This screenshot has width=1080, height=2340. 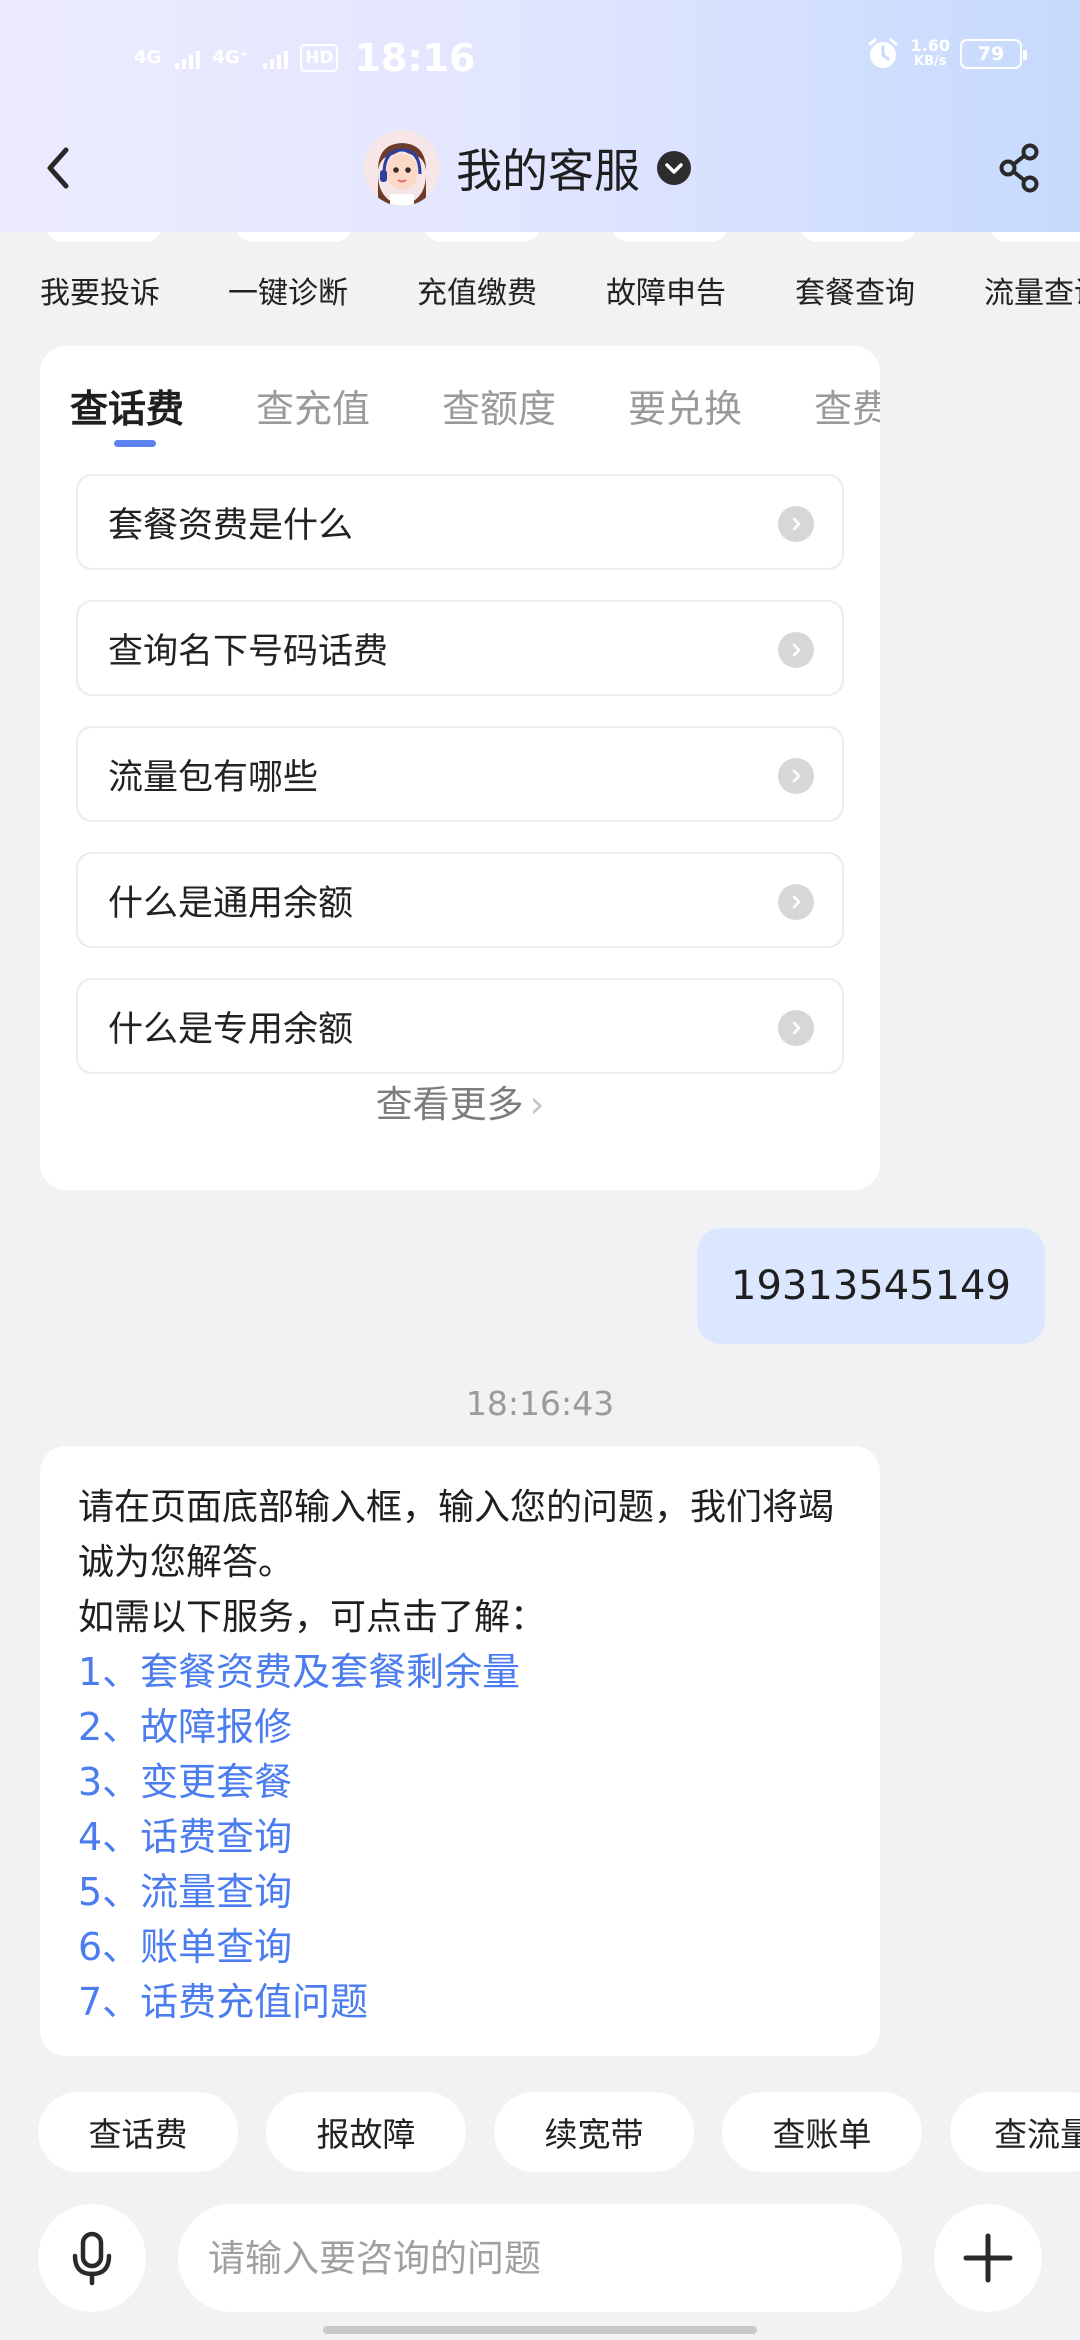 I want to click on reply-link-bill: 4、话费查询, so click(x=460, y=1837).